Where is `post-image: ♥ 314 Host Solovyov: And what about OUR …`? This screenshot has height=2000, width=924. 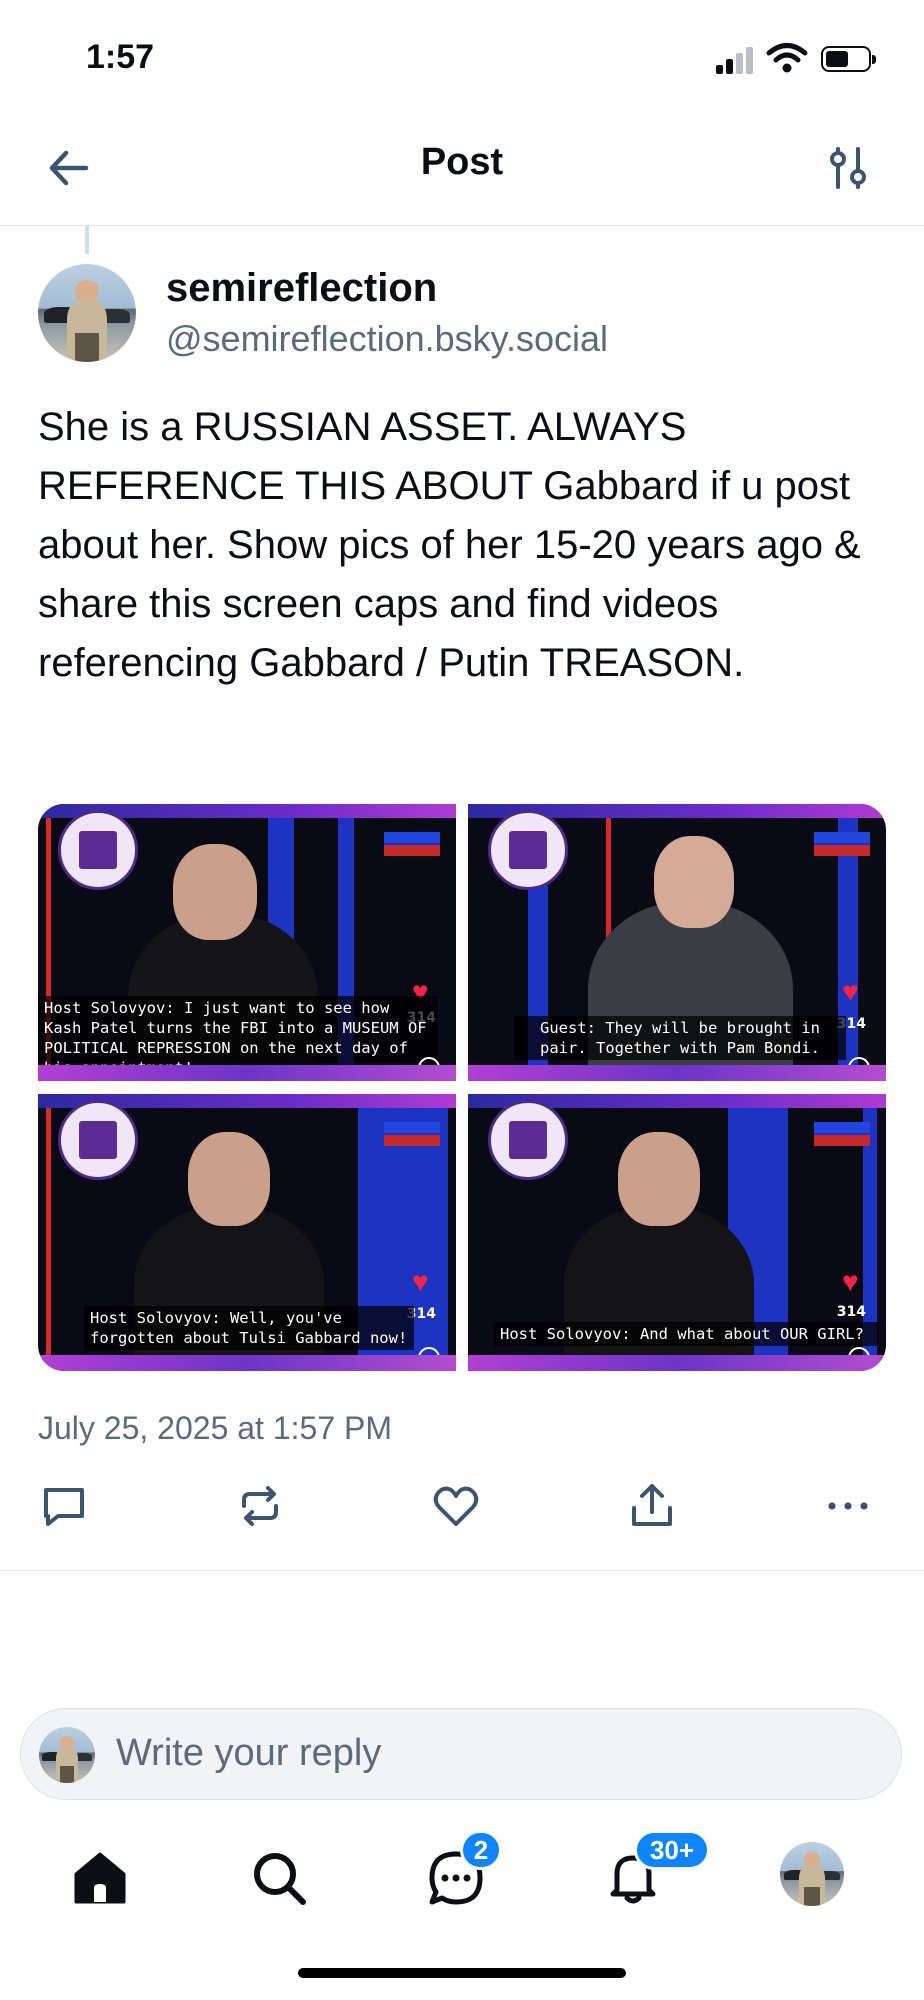 post-image: ♥ 314 Host Solovyov: And what about OUR … is located at coordinates (677, 1232).